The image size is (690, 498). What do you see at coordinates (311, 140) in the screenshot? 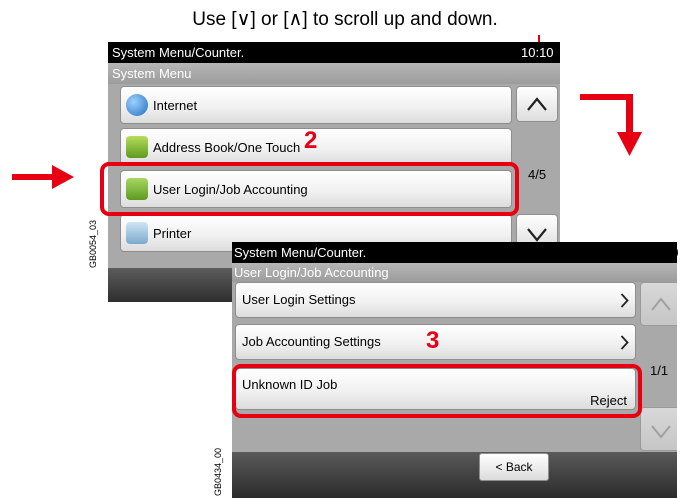
I see `step-number-2: 2` at bounding box center [311, 140].